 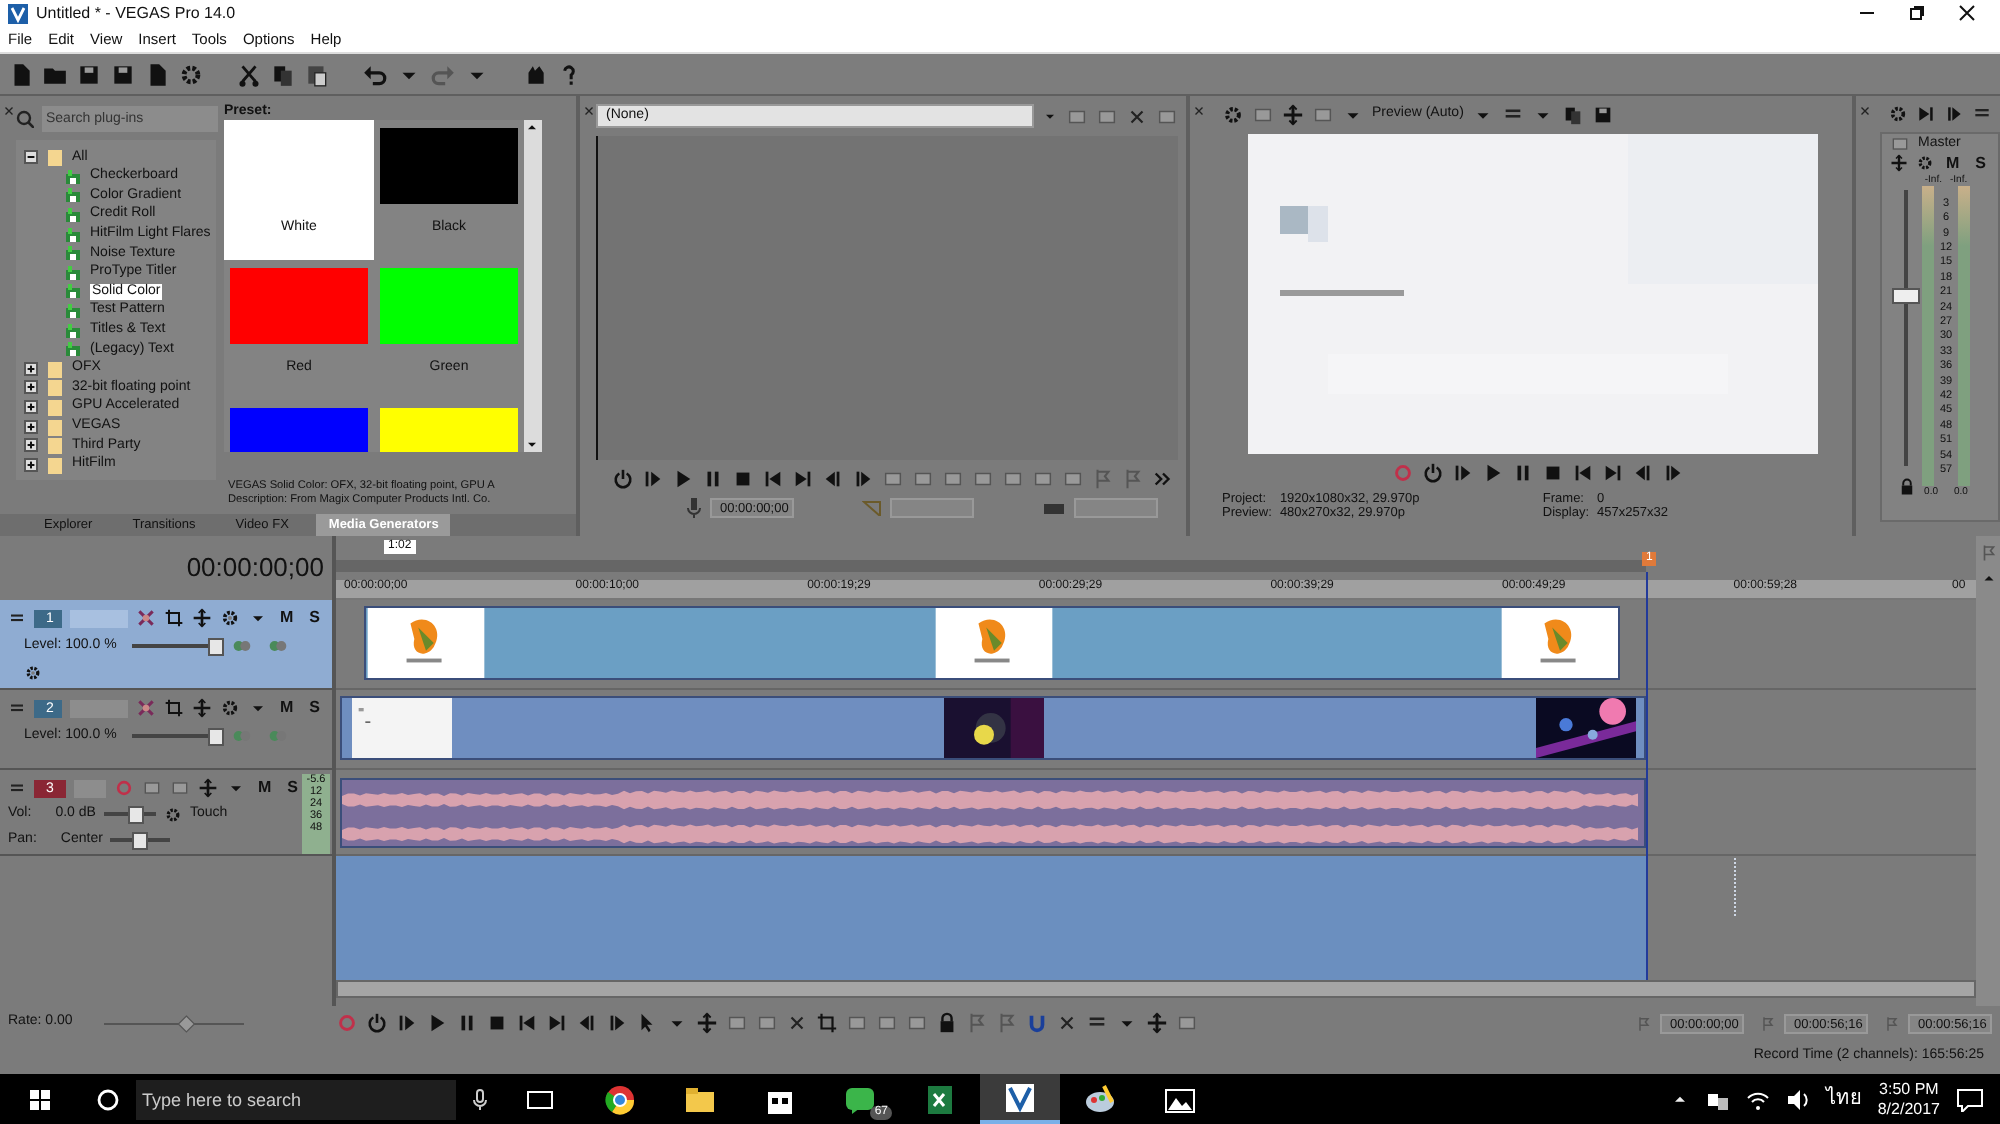 What do you see at coordinates (1843, 1099) in the screenshot?
I see `language-indicator: ไทย` at bounding box center [1843, 1099].